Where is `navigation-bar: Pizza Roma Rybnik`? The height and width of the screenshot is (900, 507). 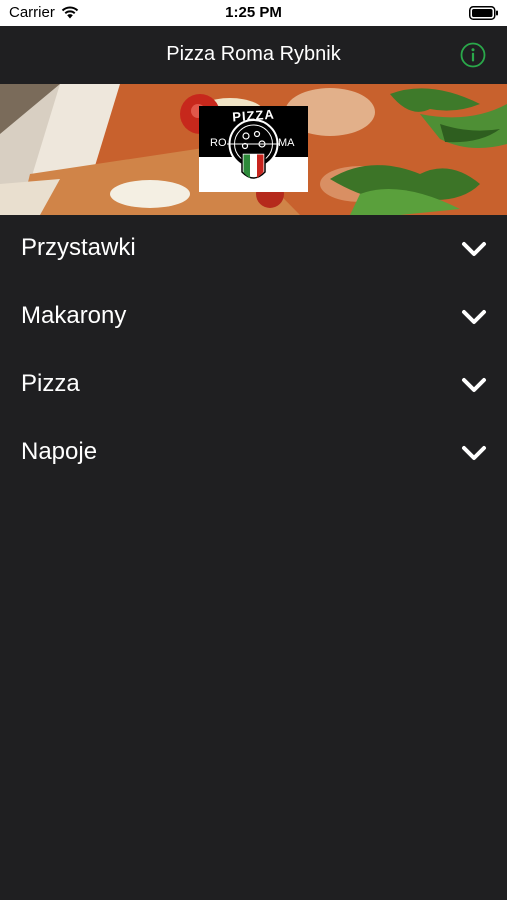 navigation-bar: Pizza Roma Rybnik is located at coordinates (253, 55).